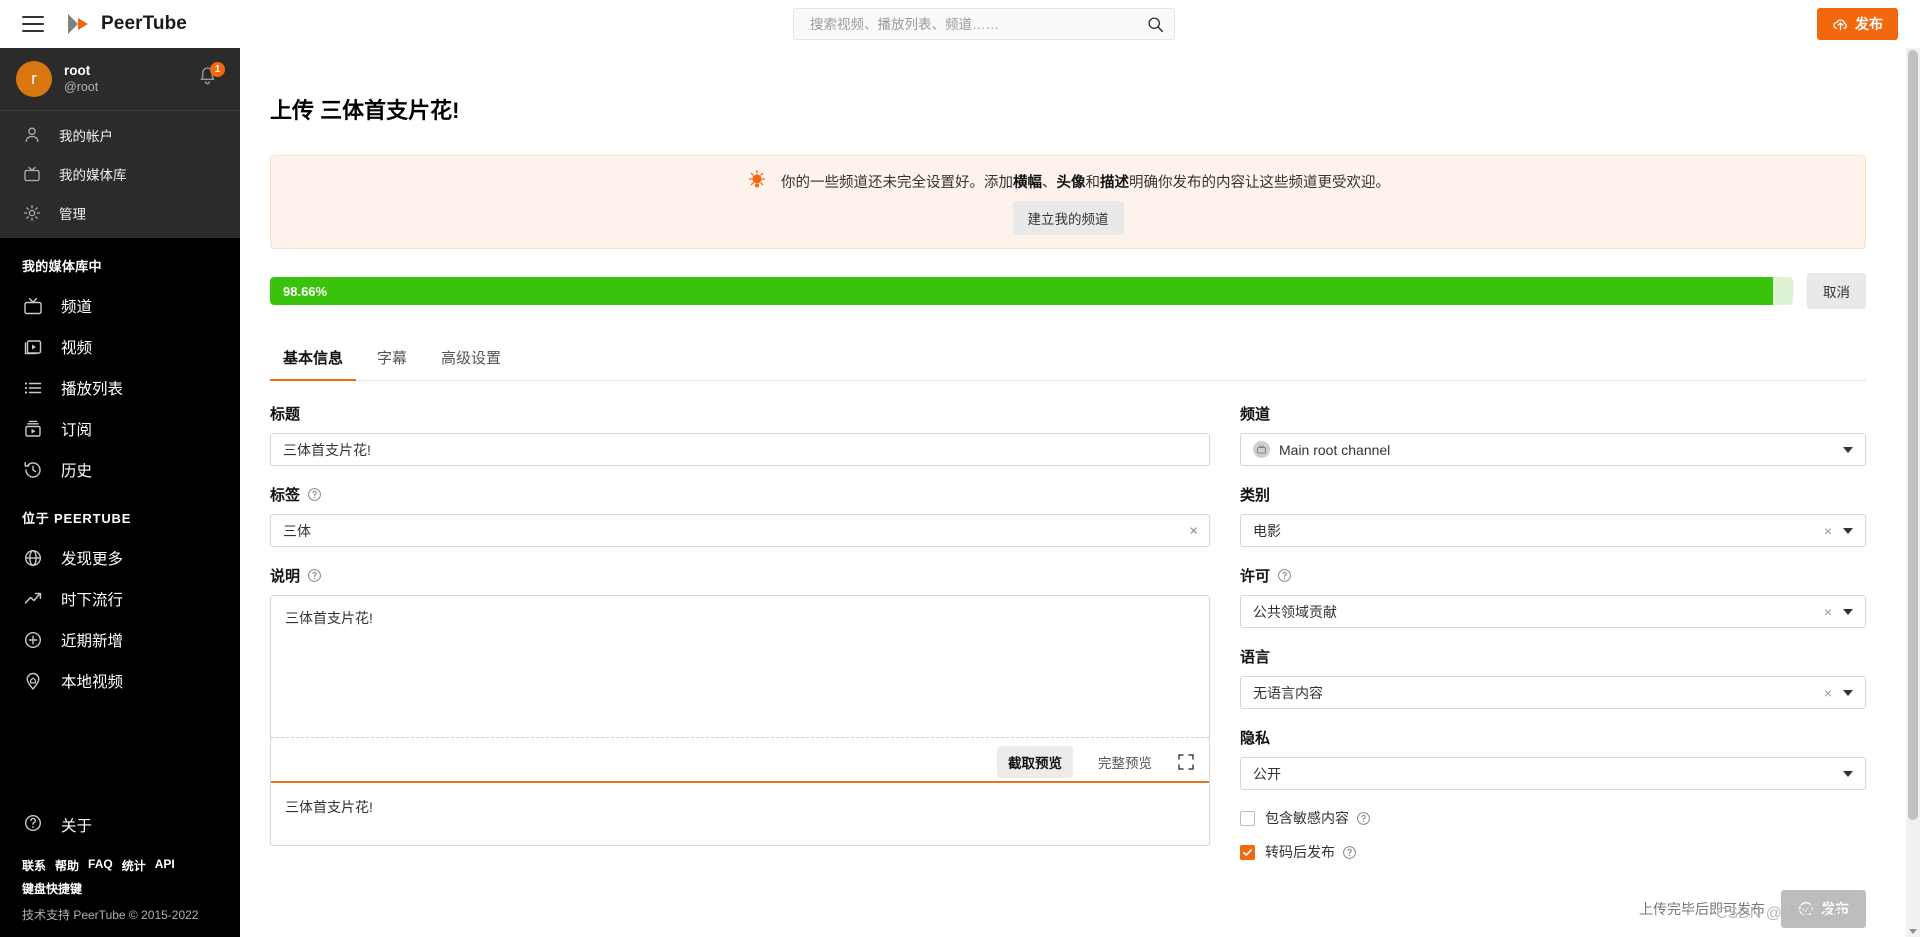  Describe the element at coordinates (77, 348) in the screenshot. I see `sidebar-item-label: 视频` at that location.